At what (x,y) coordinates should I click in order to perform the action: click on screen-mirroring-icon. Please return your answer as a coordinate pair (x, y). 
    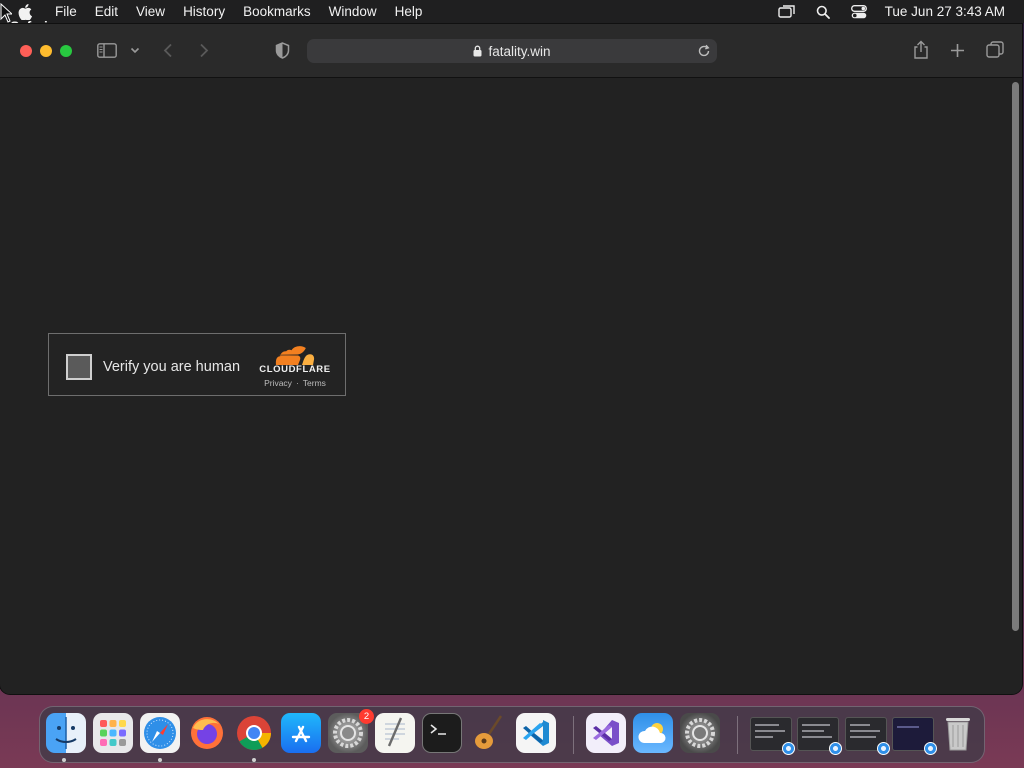
    Looking at the image, I should click on (787, 12).